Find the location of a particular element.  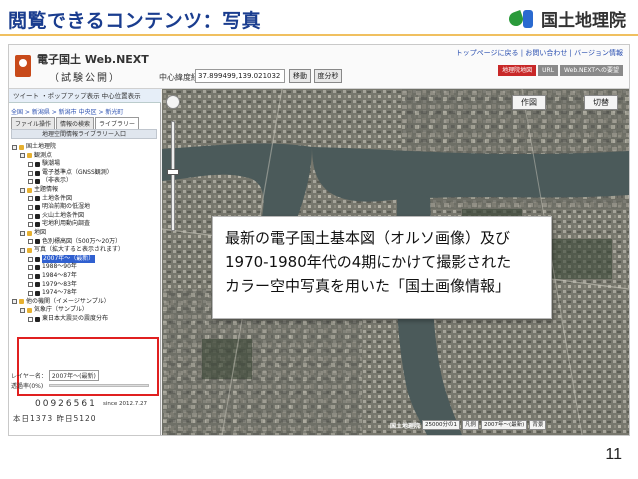

callout-line: 最新の電子国土基本図（オルソ画像）及び is located at coordinates (368, 238).